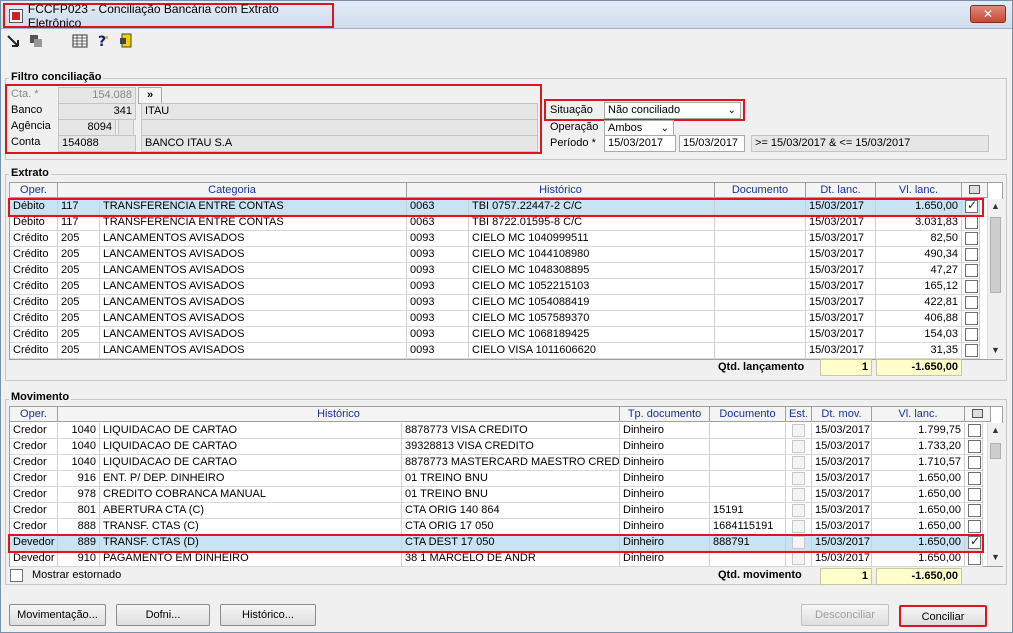 This screenshot has width=1013, height=633. What do you see at coordinates (988, 14) in the screenshot?
I see `close-button: ✕` at bounding box center [988, 14].